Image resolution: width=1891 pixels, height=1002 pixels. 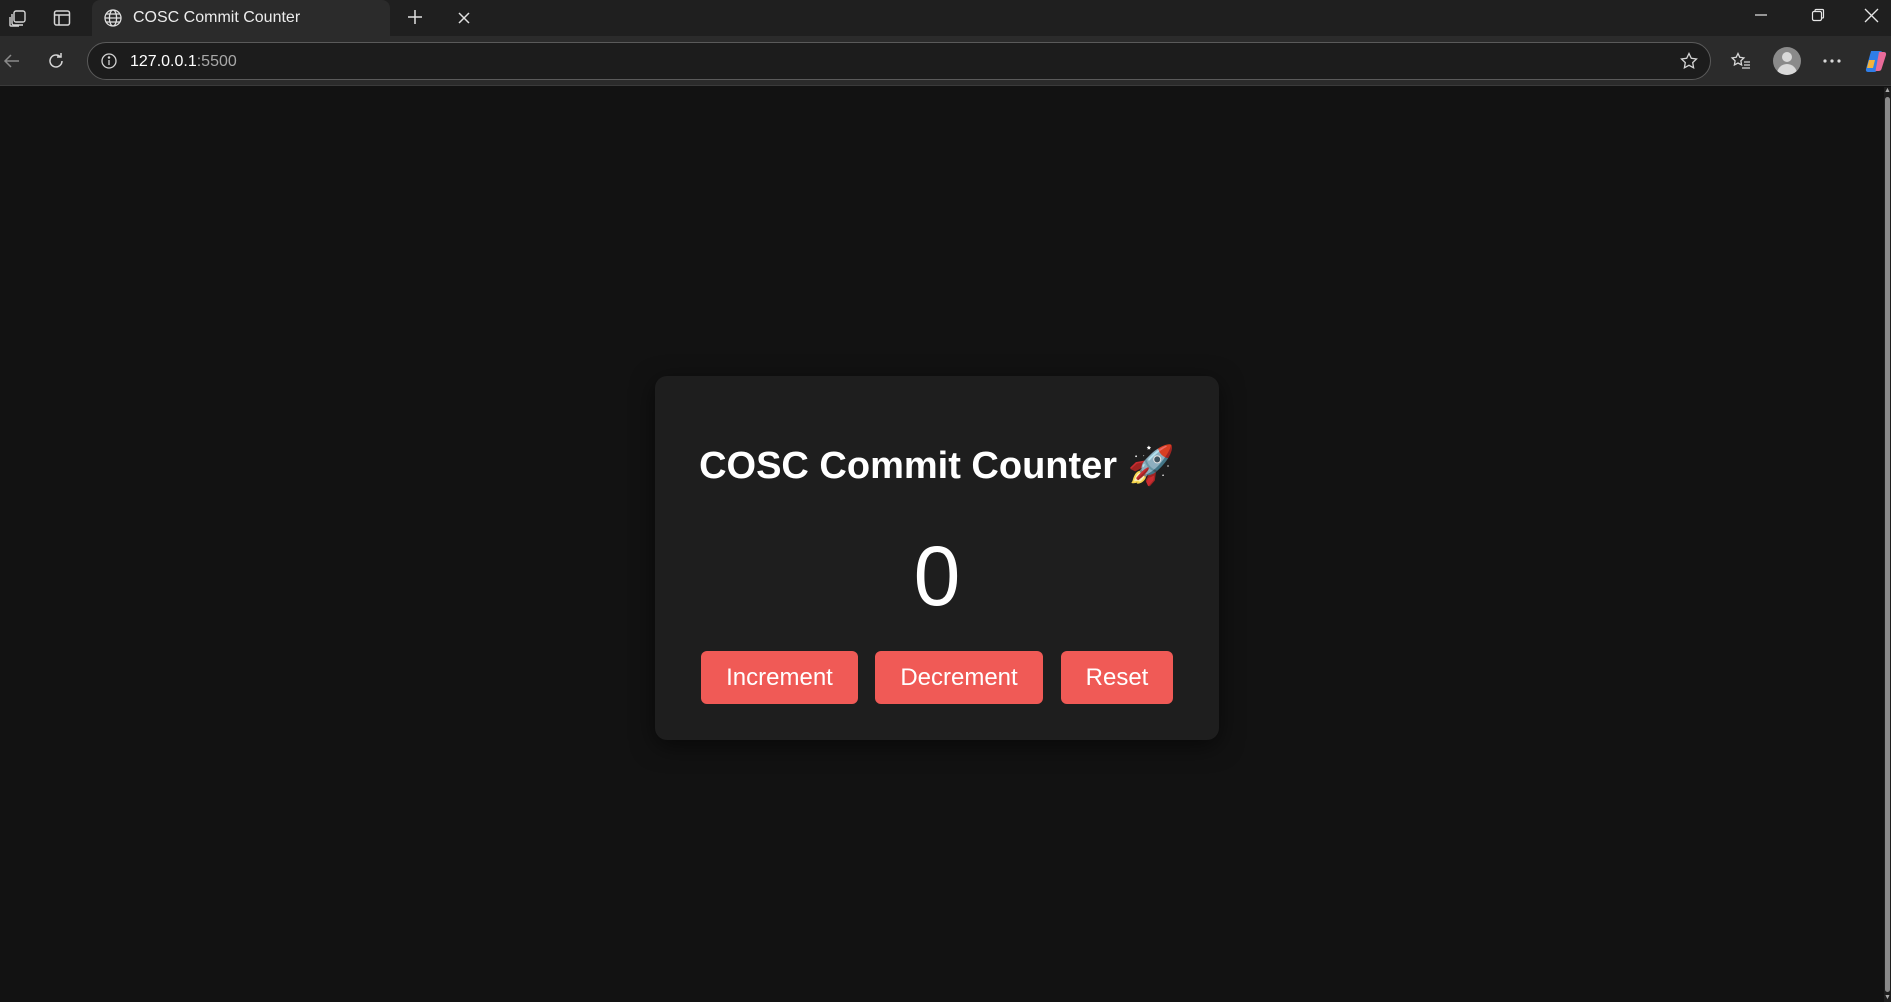 I want to click on scroll-down-icon: ▼, so click(x=1887, y=998).